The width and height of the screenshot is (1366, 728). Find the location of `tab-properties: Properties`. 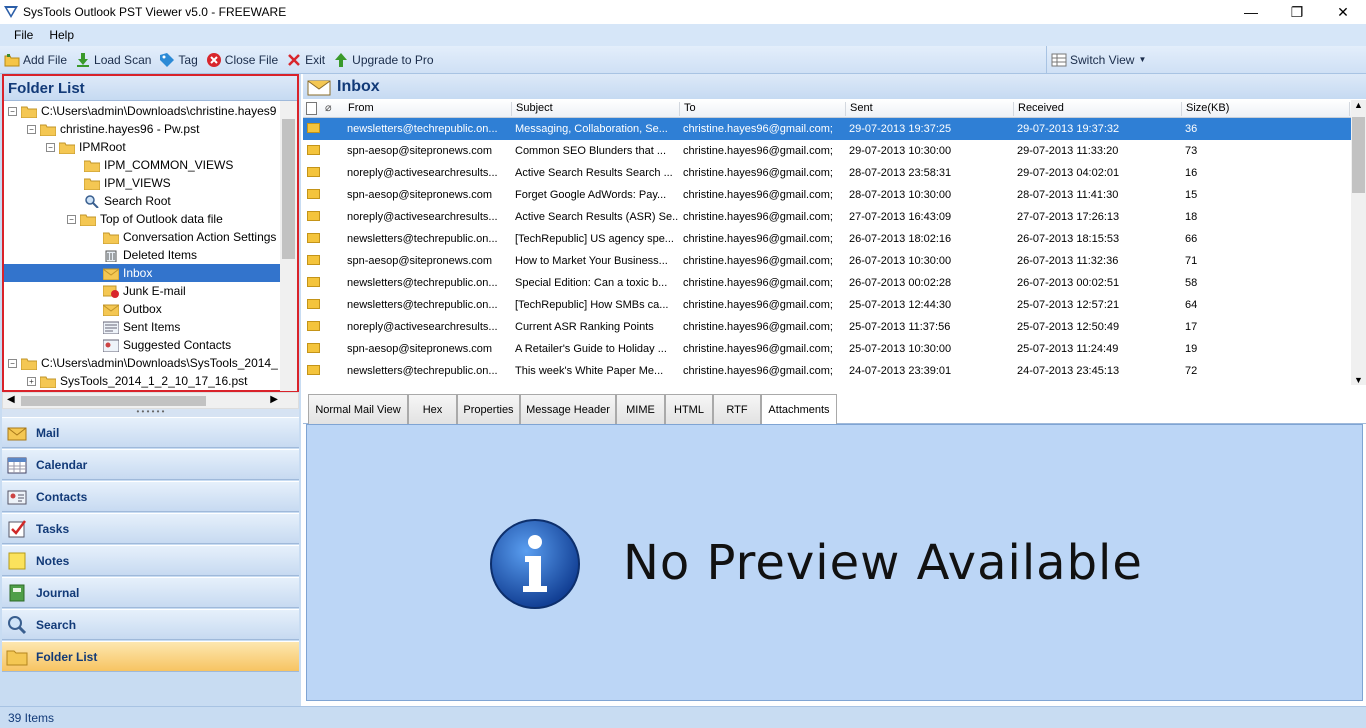

tab-properties: Properties is located at coordinates (488, 409).